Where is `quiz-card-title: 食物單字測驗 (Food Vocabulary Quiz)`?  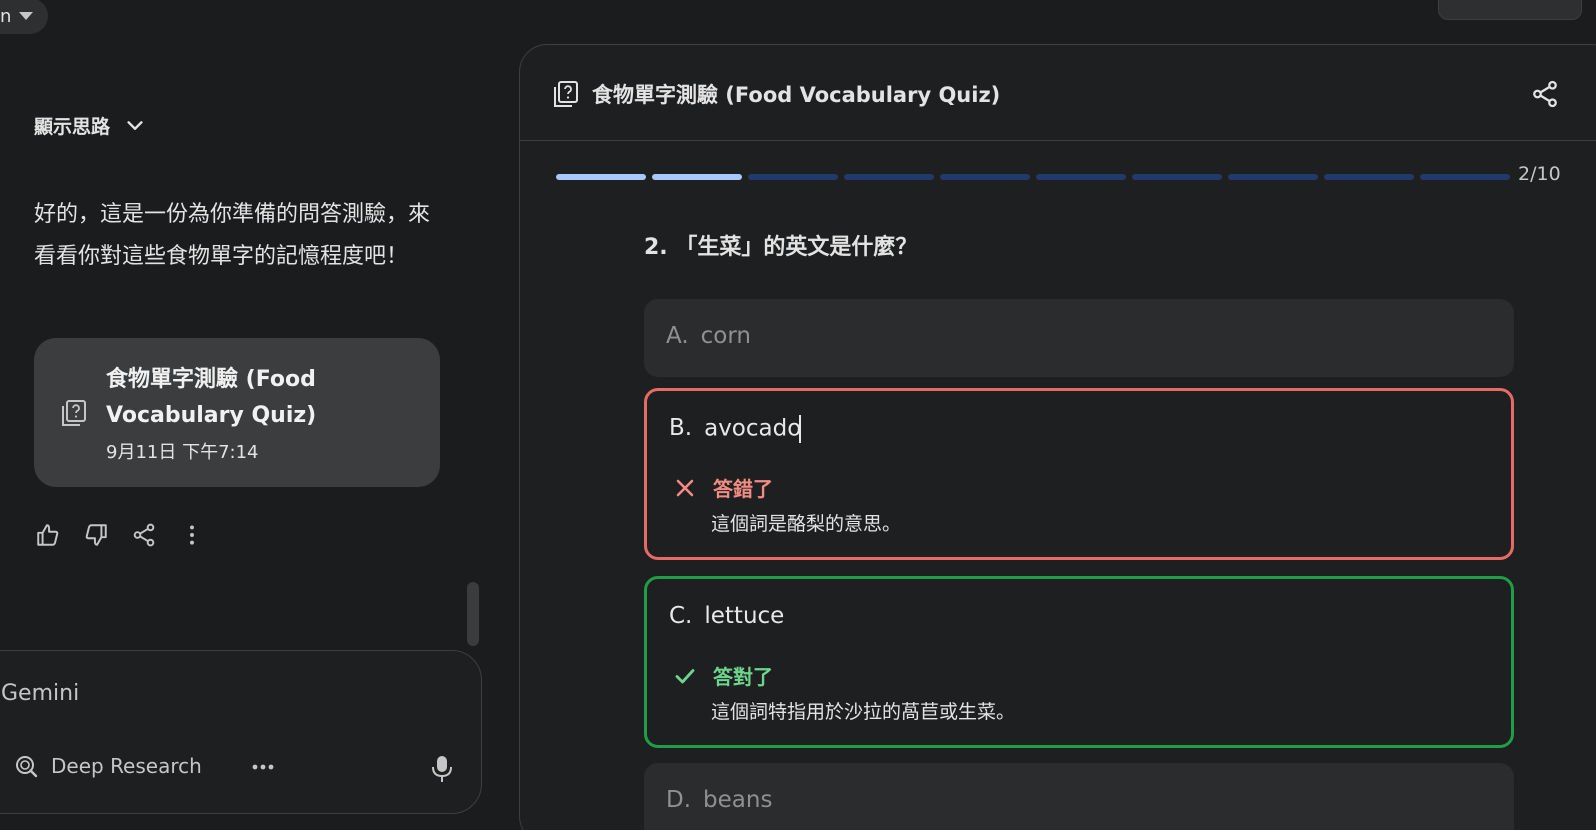 quiz-card-title: 食物單字測驗 (Food Vocabulary Quiz) is located at coordinates (211, 397).